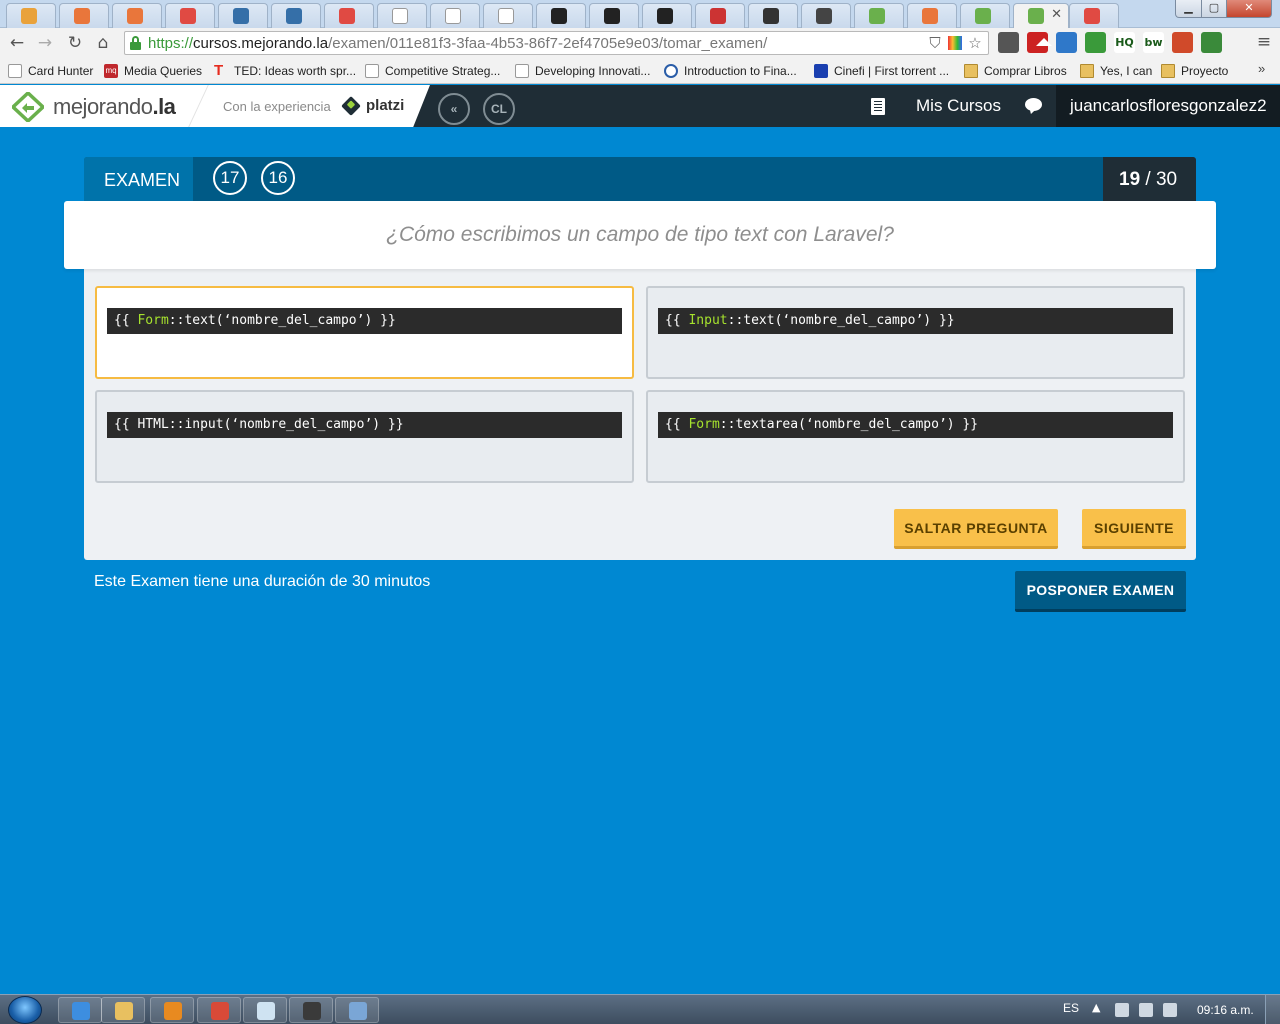 The width and height of the screenshot is (1280, 1024). What do you see at coordinates (975, 43) in the screenshot?
I see `bookmark-star-icon: ☆` at bounding box center [975, 43].